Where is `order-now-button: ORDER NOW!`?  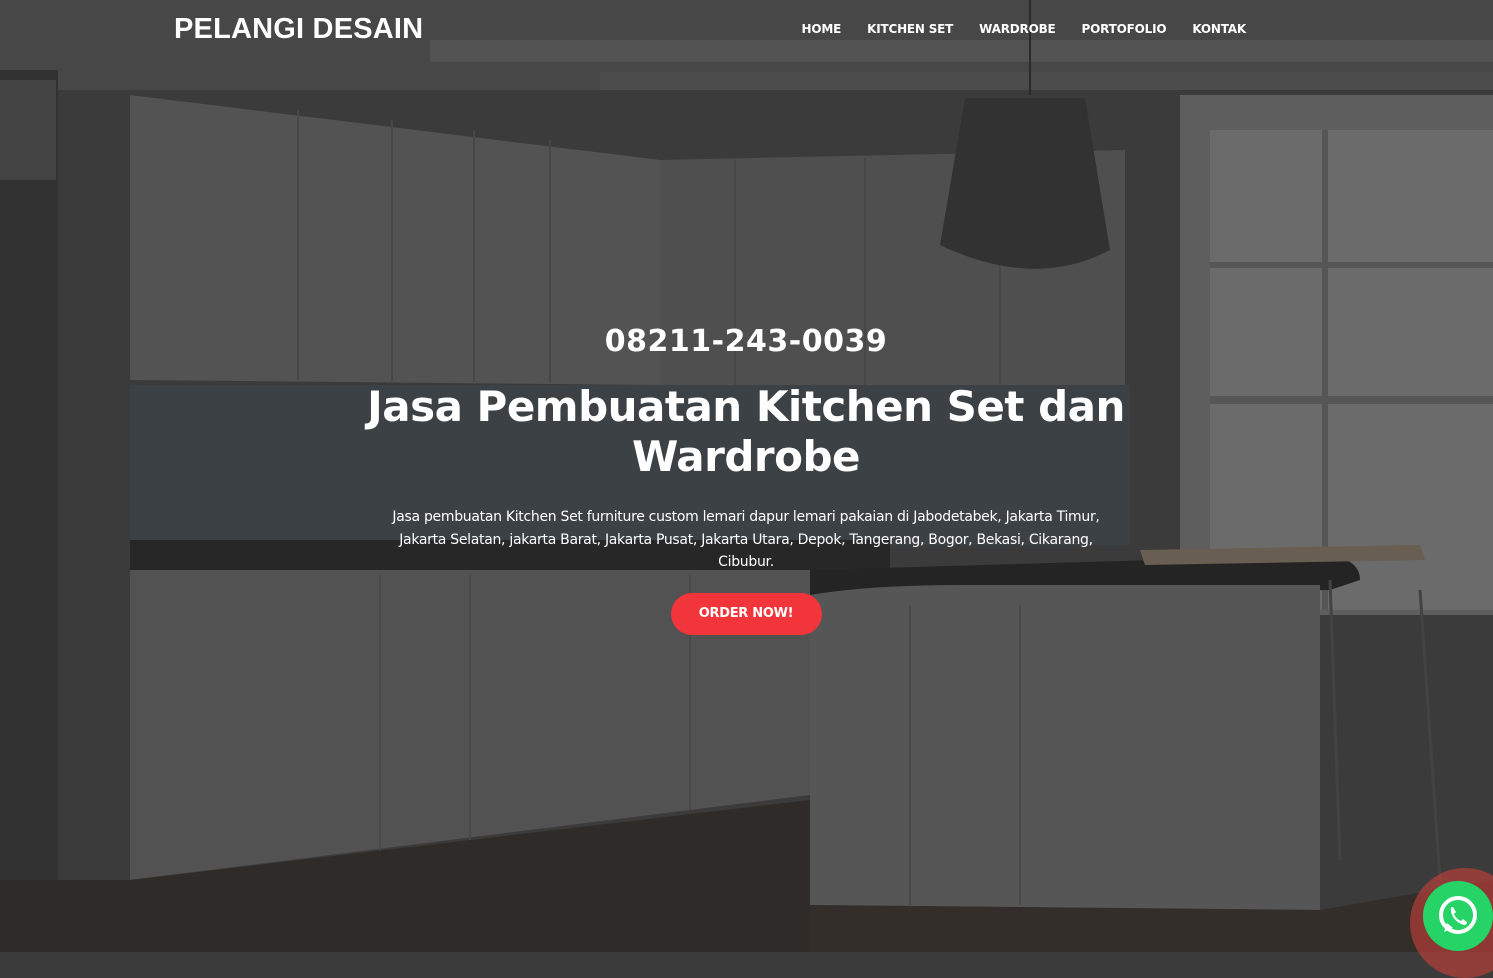 order-now-button: ORDER NOW! is located at coordinates (746, 613).